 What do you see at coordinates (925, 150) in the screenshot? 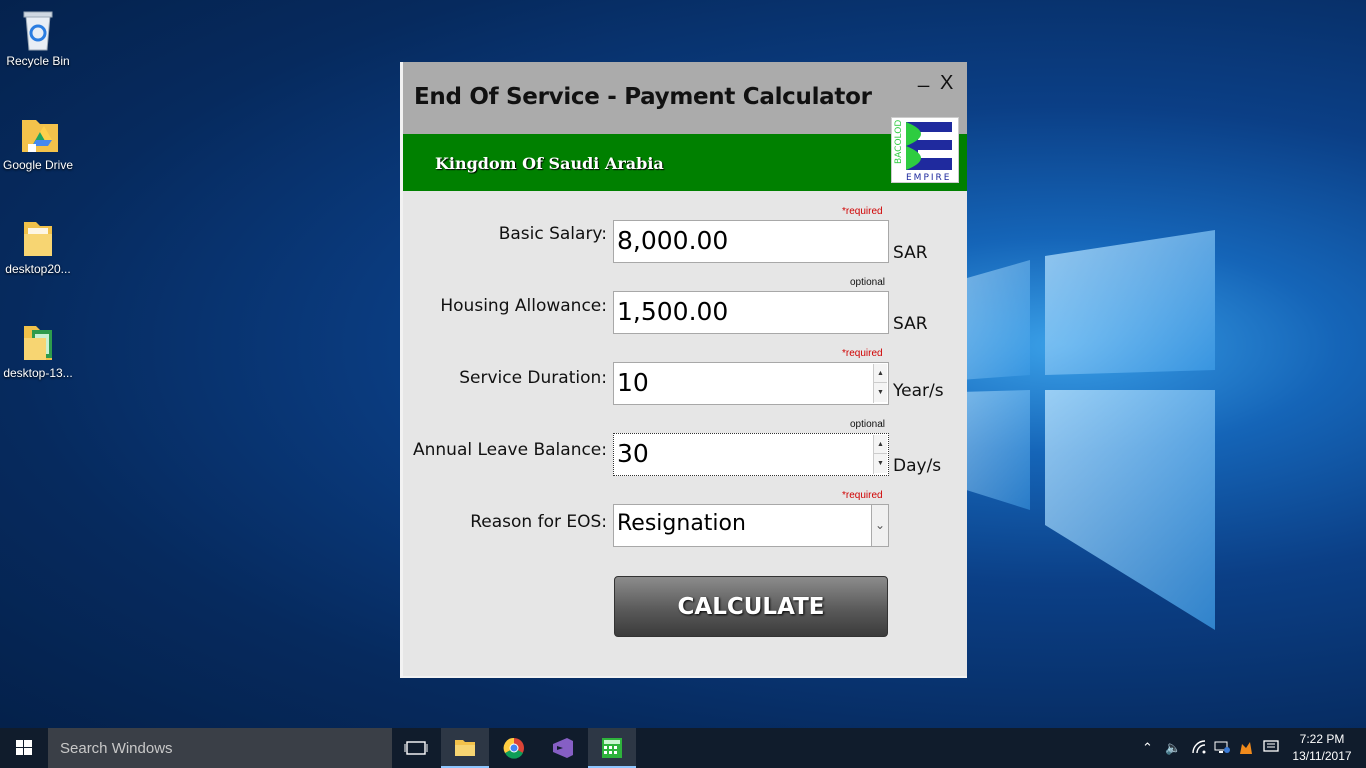
I see `bacolod-empire-logo: BACOLOD EMPIRE` at bounding box center [925, 150].